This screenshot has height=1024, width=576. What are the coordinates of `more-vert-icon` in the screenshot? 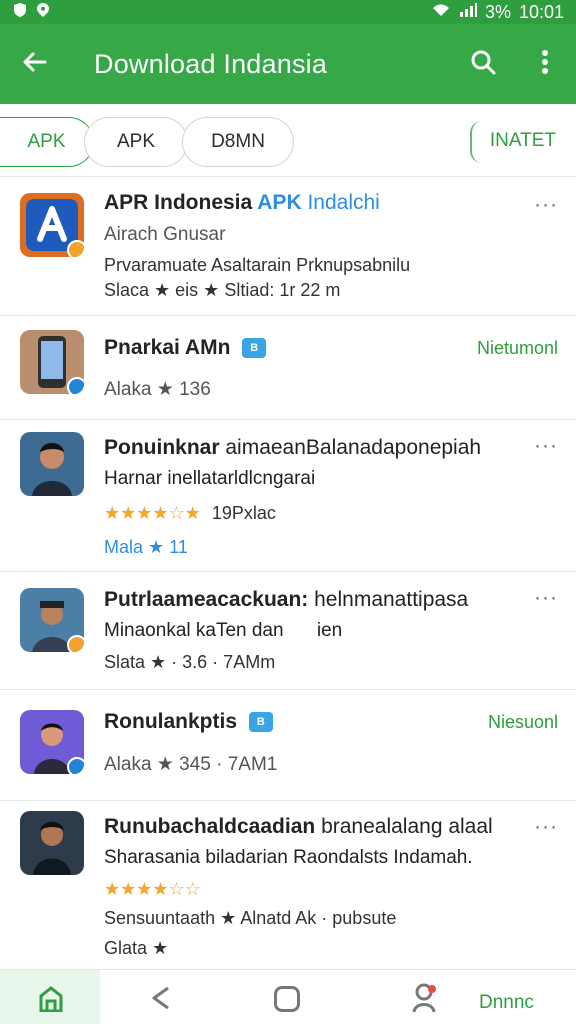 It's located at (545, 64).